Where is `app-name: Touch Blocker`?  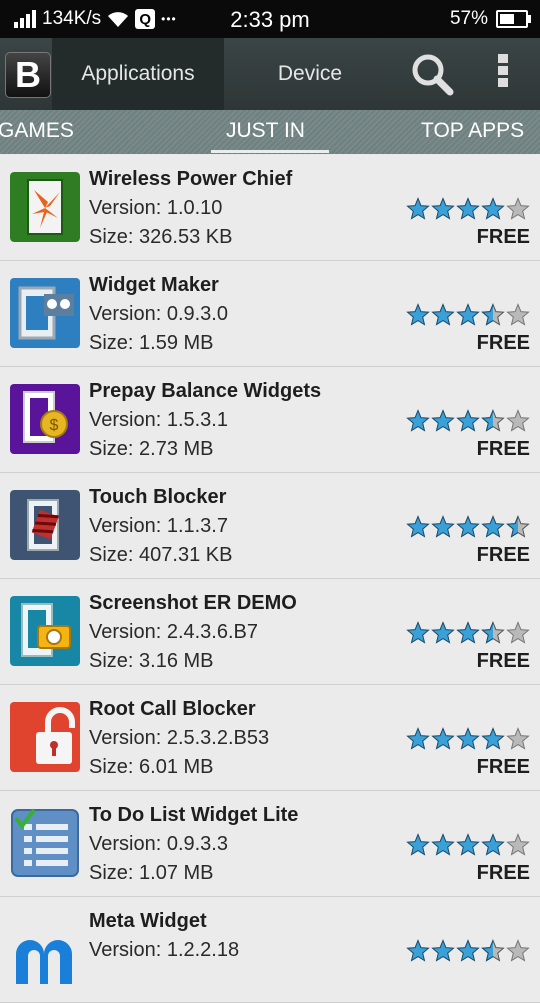 app-name: Touch Blocker is located at coordinates (158, 497).